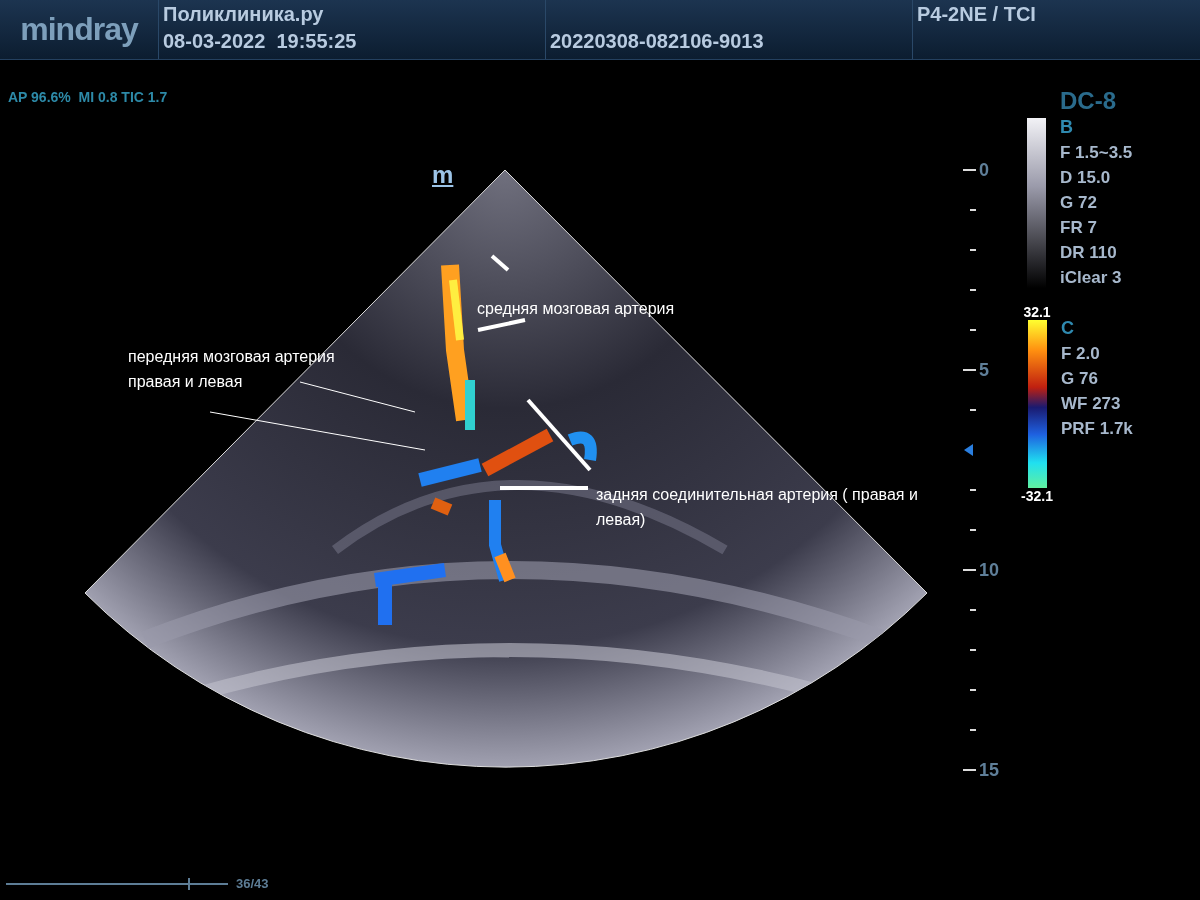  What do you see at coordinates (976, 14) in the screenshot?
I see `probe-preset: P4-2NE / TCI` at bounding box center [976, 14].